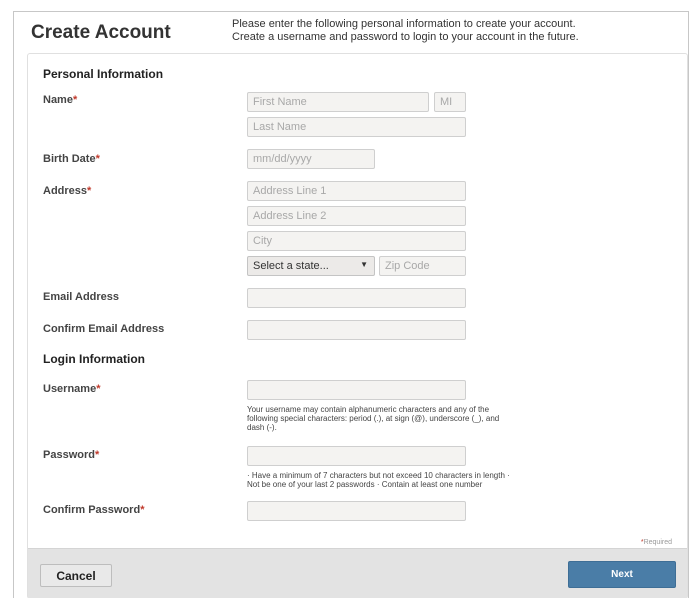  Describe the element at coordinates (104, 329) in the screenshot. I see `confirm-email-label: Confirm Email Address` at that location.